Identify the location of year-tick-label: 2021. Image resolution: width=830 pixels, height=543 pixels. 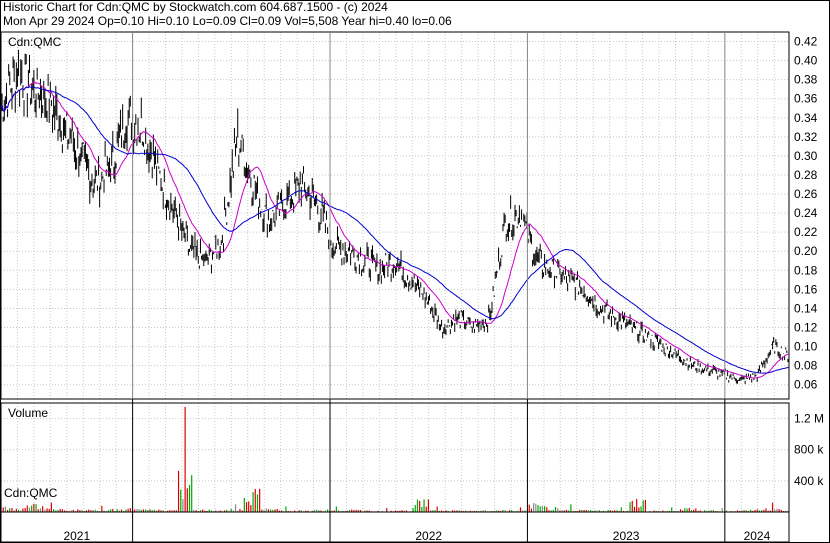
(76, 536).